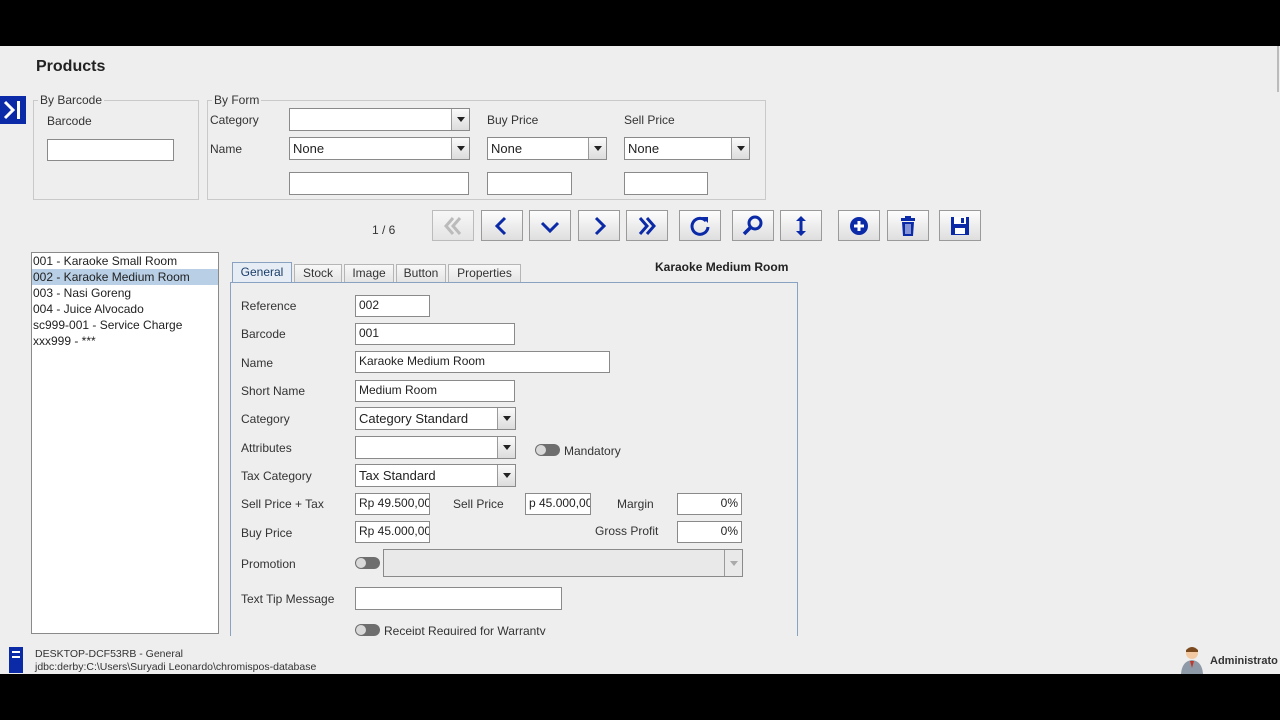 Image resolution: width=1280 pixels, height=720 pixels. I want to click on text-tip-input, so click(458, 598).